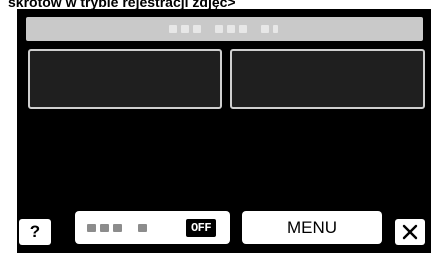 The height and width of the screenshot is (253, 431). Describe the element at coordinates (327, 79) in the screenshot. I see `option-panel-right` at that location.